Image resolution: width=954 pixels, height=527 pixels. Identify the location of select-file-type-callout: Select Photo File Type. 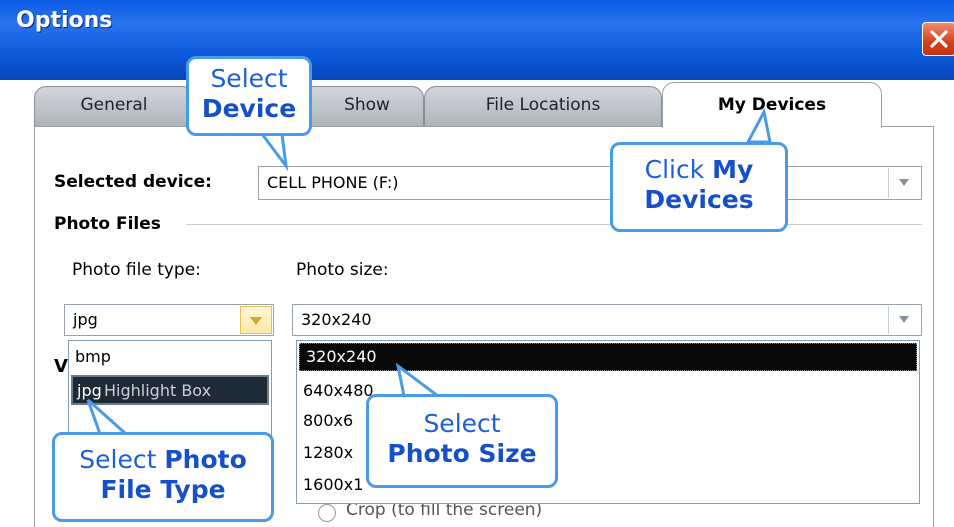
(163, 477).